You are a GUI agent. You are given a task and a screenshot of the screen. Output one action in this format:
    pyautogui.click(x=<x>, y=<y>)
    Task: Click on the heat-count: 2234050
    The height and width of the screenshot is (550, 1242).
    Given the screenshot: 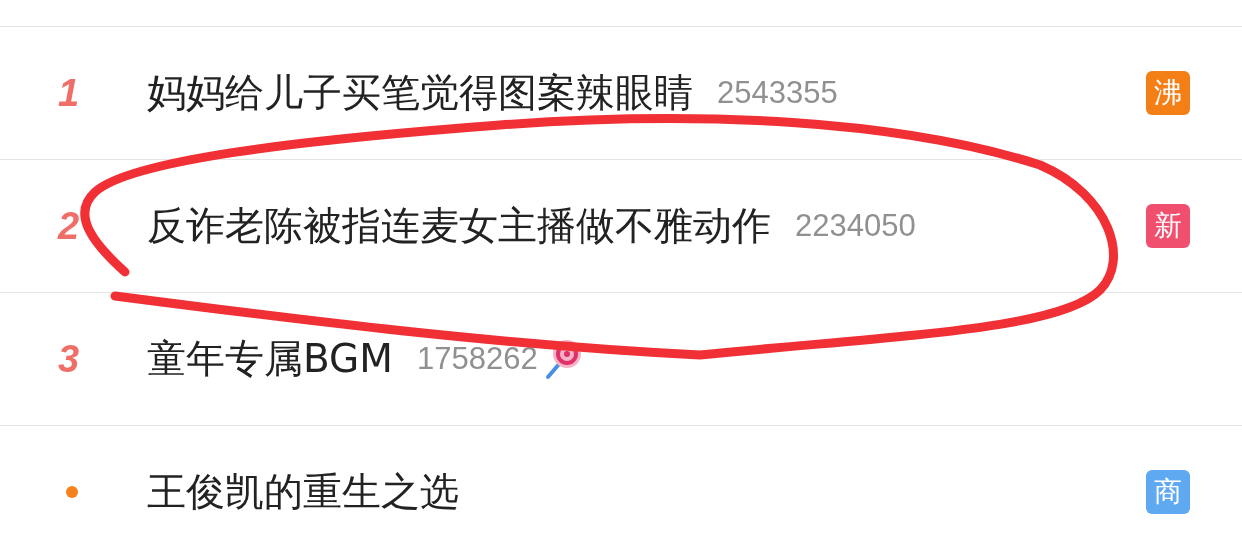 What is the action you would take?
    pyautogui.click(x=855, y=226)
    